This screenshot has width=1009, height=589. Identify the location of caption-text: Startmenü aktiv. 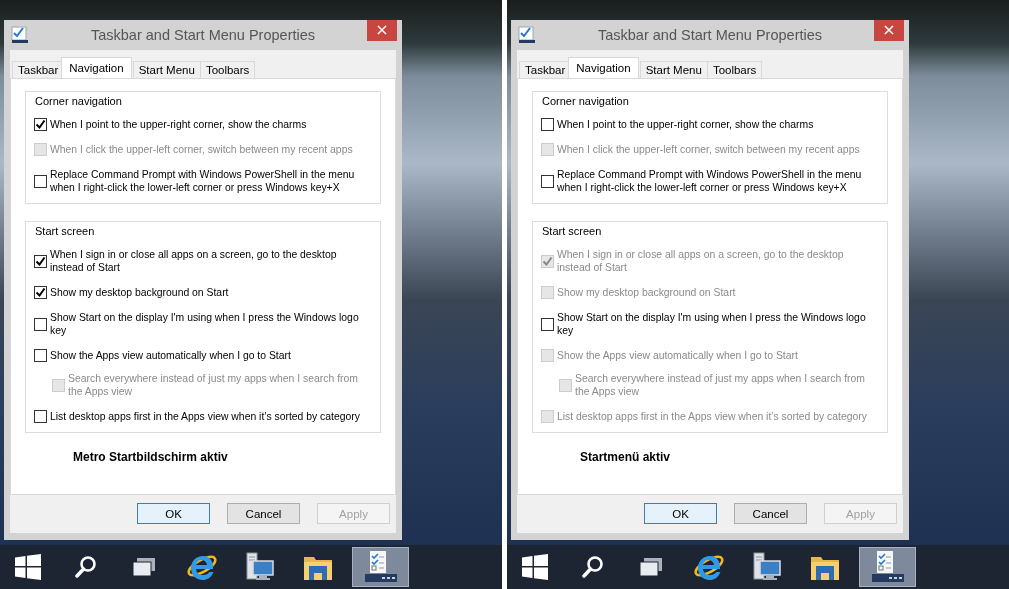
(626, 457).